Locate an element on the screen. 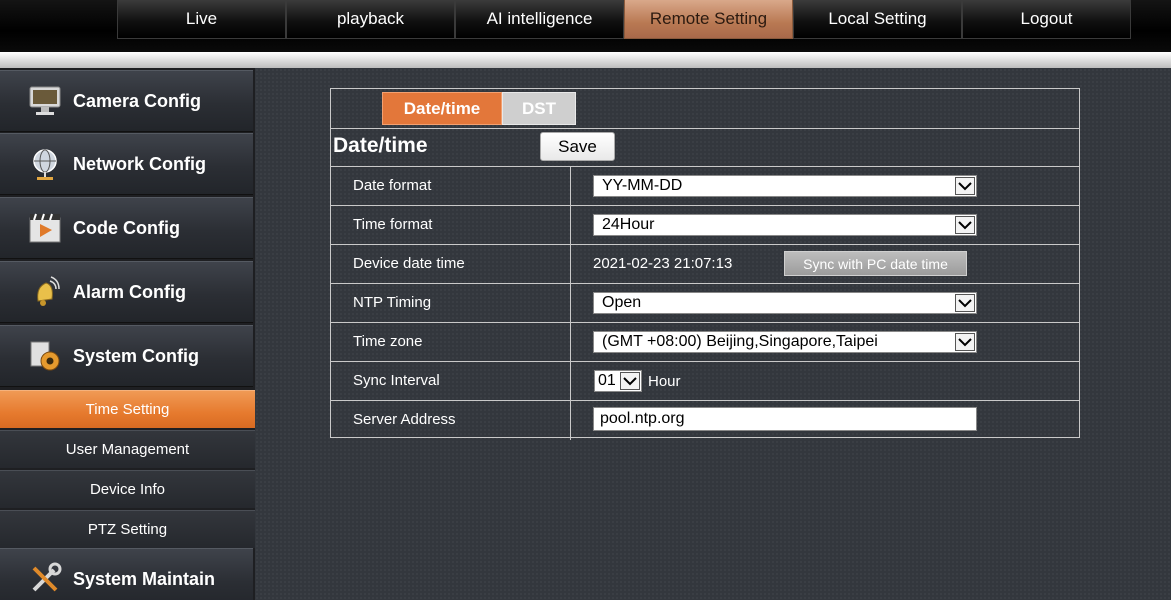 This screenshot has width=1171, height=600. sidebar-item-alarm-config: Alarm Config is located at coordinates (126, 292).